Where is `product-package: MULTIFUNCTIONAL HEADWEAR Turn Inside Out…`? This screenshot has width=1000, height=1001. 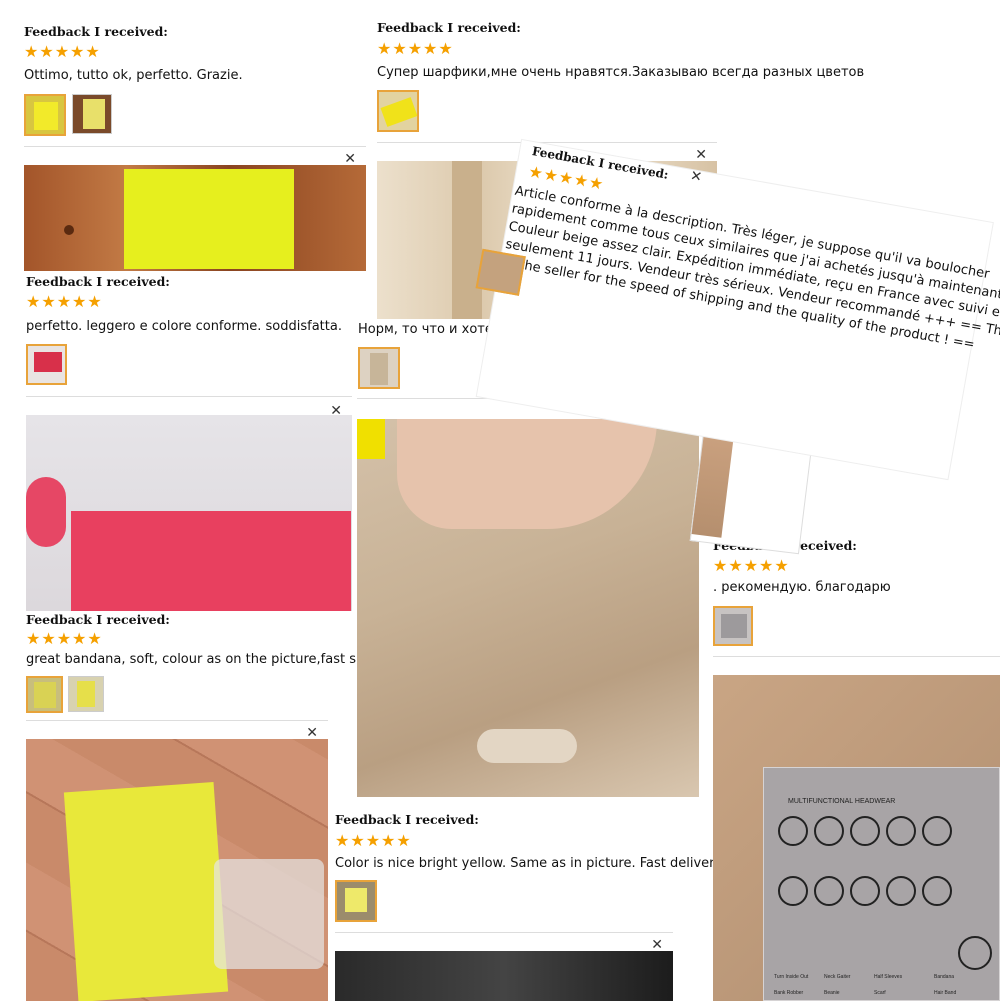
product-package: MULTIFUNCTIONAL HEADWEAR Turn Inside Out… is located at coordinates (881, 884).